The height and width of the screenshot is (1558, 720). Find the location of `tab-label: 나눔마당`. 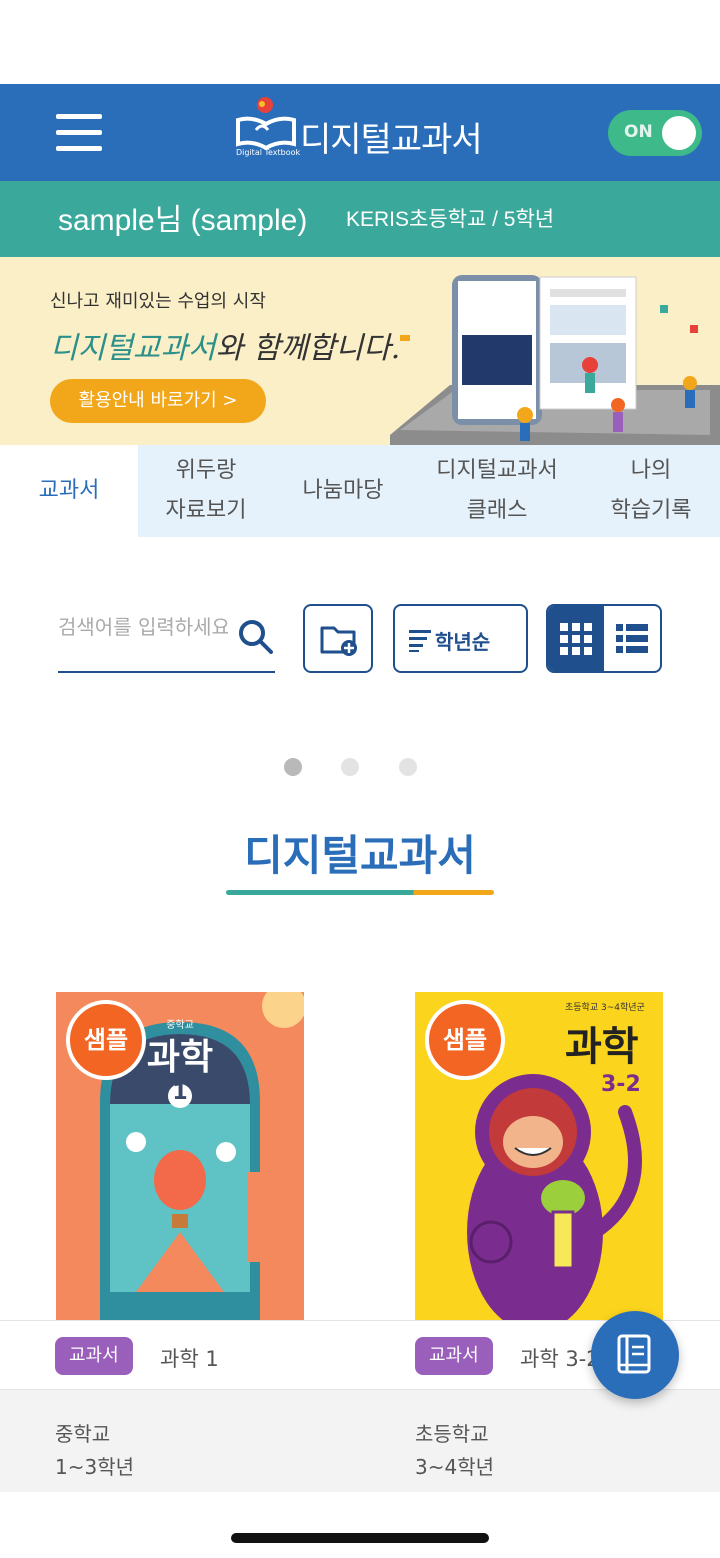

tab-label: 나눔마당 is located at coordinates (343, 490).